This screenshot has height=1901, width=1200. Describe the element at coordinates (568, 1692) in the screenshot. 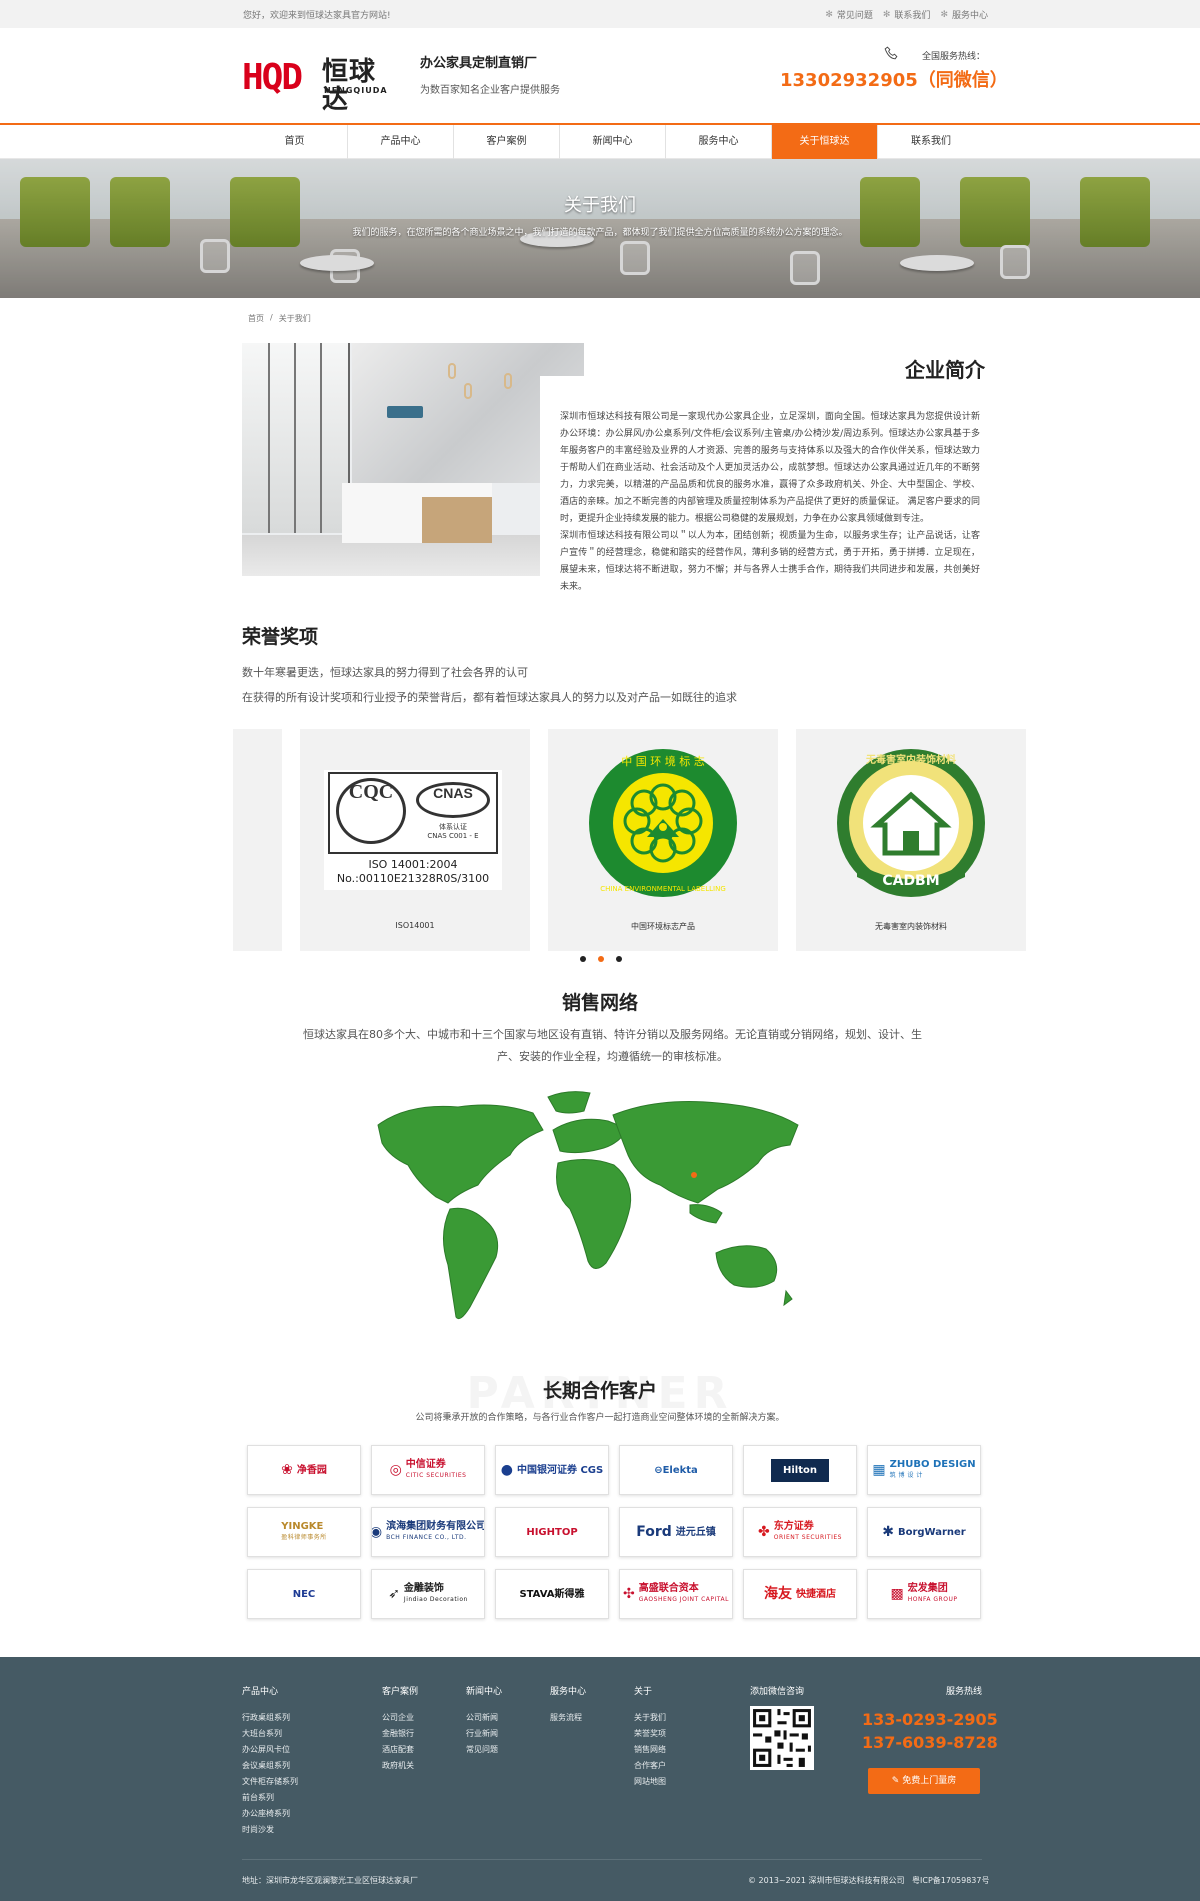

I see `footer-col-title: 服务中心` at that location.